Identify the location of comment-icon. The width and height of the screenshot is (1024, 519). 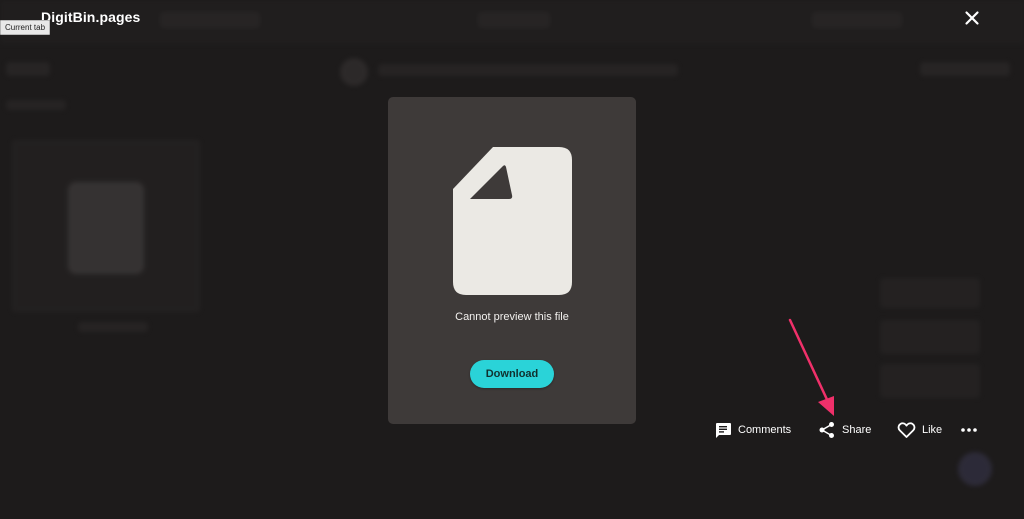
(723, 430).